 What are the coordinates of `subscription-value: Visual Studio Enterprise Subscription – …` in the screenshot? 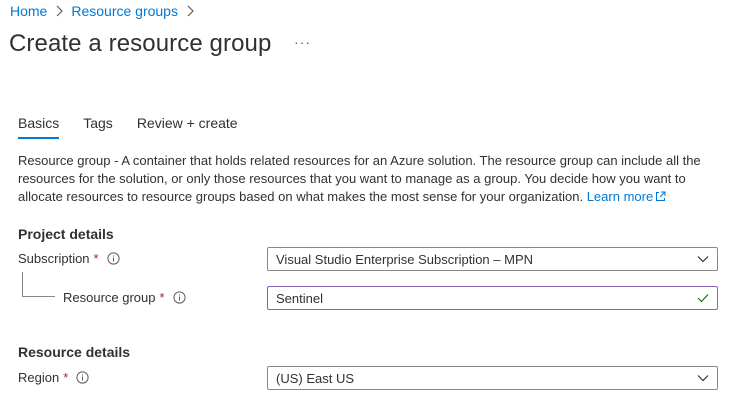 It's located at (404, 259).